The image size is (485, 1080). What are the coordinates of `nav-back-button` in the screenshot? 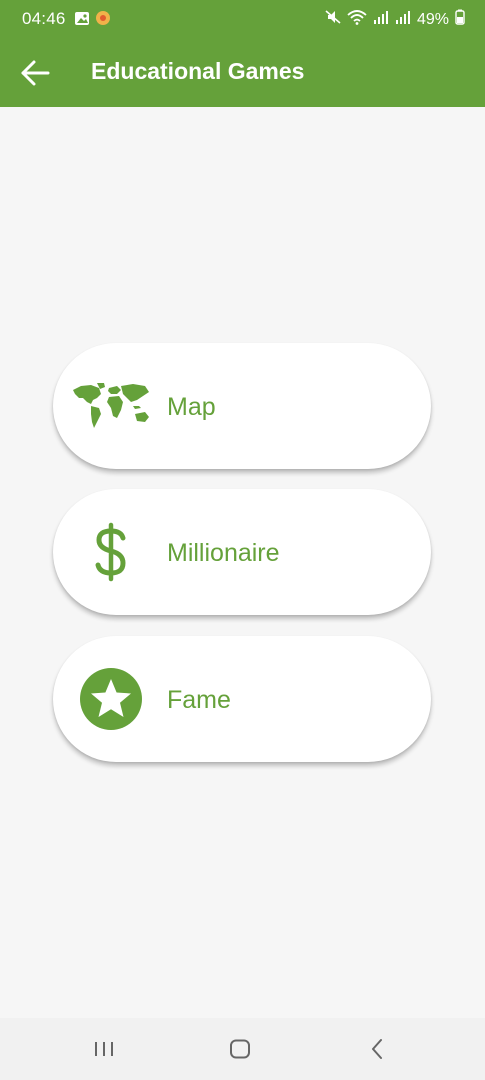 It's located at (377, 1049).